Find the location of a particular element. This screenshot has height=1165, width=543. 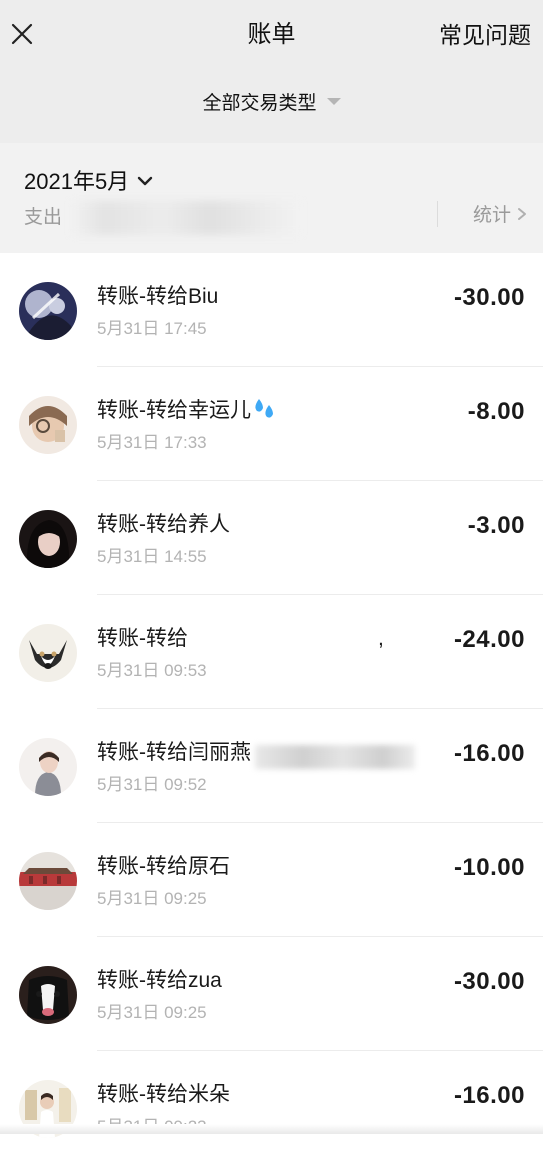

transaction-row: 转账-转给养人 5月31日 14:55 -3.00 is located at coordinates (271, 538).